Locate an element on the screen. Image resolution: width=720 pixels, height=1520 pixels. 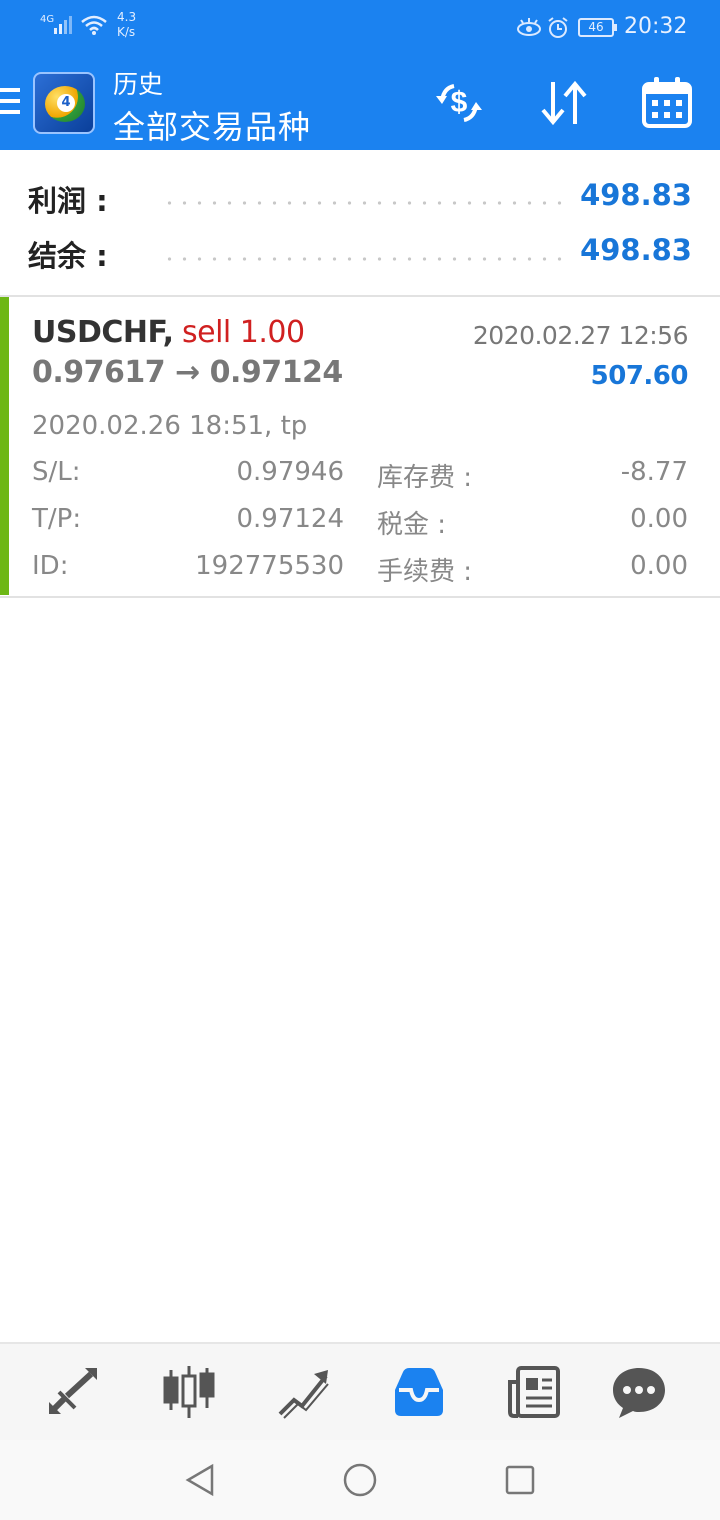
recents-icon is located at coordinates (520, 1480).